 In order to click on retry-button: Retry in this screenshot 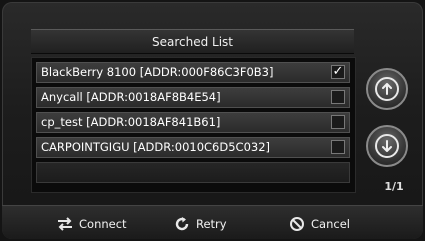, I will do `click(200, 224)`.